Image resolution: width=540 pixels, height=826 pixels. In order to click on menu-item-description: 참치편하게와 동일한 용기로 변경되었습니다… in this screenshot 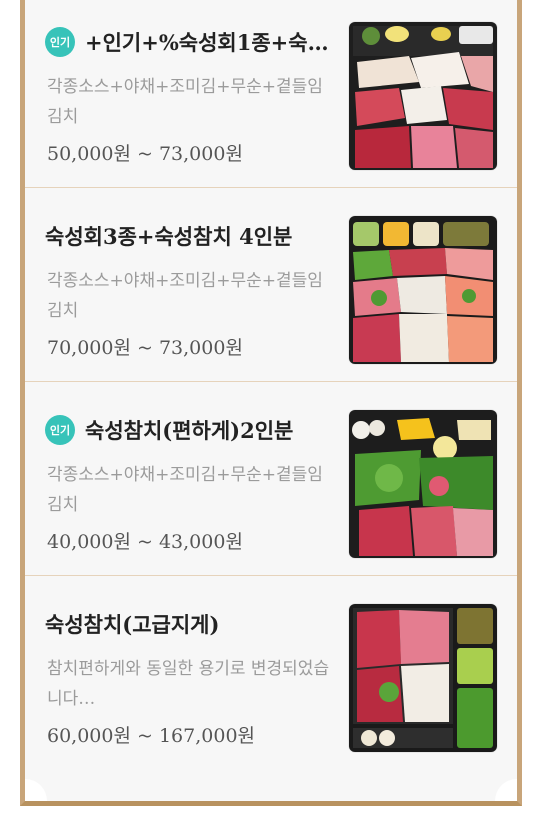, I will do `click(188, 684)`.